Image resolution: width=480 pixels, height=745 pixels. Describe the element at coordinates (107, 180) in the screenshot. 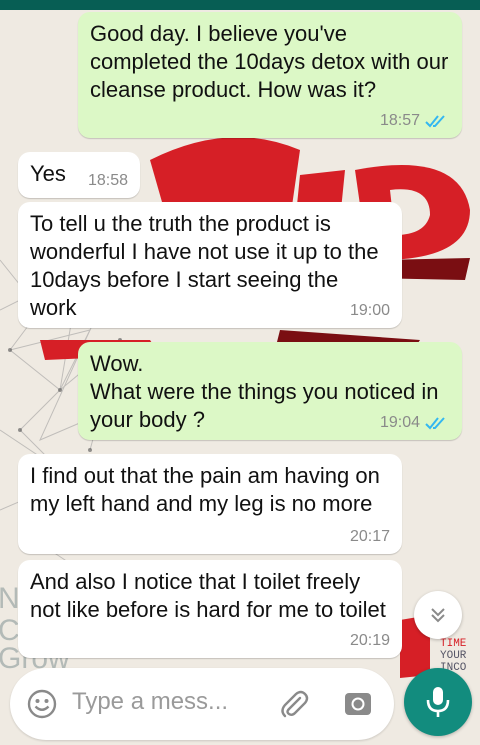

I see `message-time: 18:58` at that location.